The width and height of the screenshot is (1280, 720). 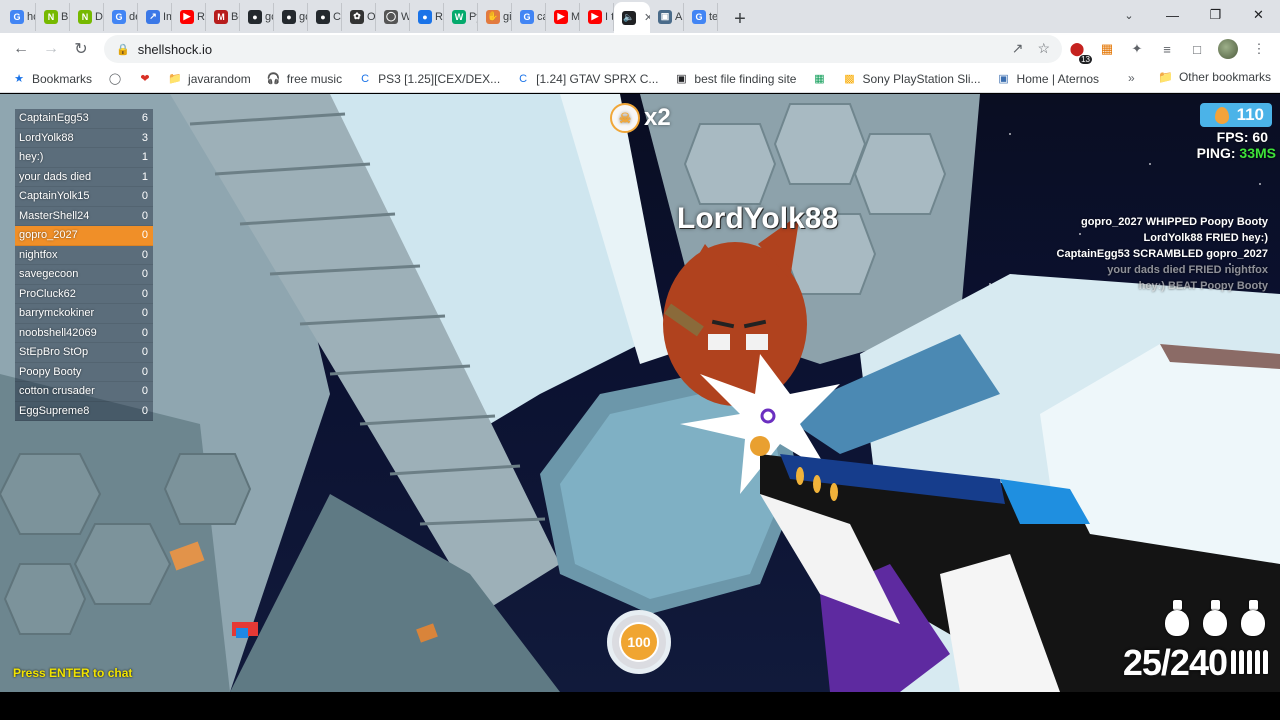 I want to click on tab-20: Gte, so click(x=701, y=16).